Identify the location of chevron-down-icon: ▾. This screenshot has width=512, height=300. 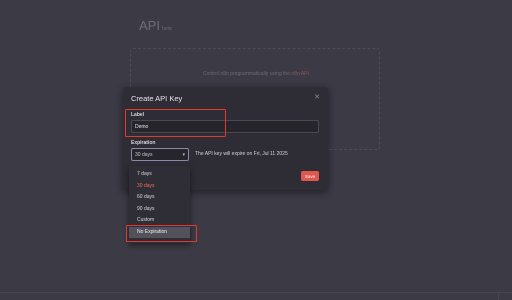
(183, 155).